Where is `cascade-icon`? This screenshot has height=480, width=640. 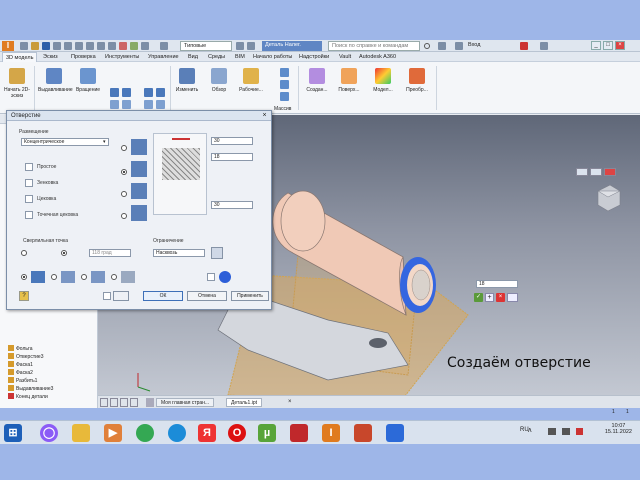 cascade-icon is located at coordinates (114, 402).